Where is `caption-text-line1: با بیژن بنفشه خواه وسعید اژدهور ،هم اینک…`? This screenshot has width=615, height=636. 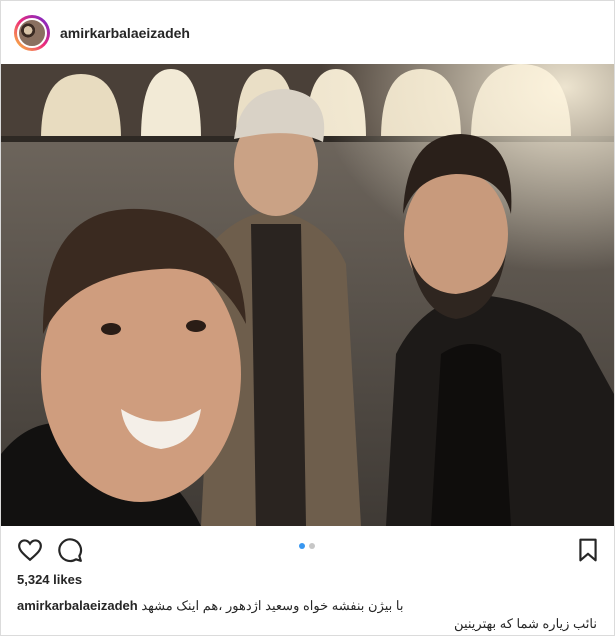 caption-text-line1: با بیژن بنفشه خواه وسعید اژدهور ،هم اینک… is located at coordinates (272, 605).